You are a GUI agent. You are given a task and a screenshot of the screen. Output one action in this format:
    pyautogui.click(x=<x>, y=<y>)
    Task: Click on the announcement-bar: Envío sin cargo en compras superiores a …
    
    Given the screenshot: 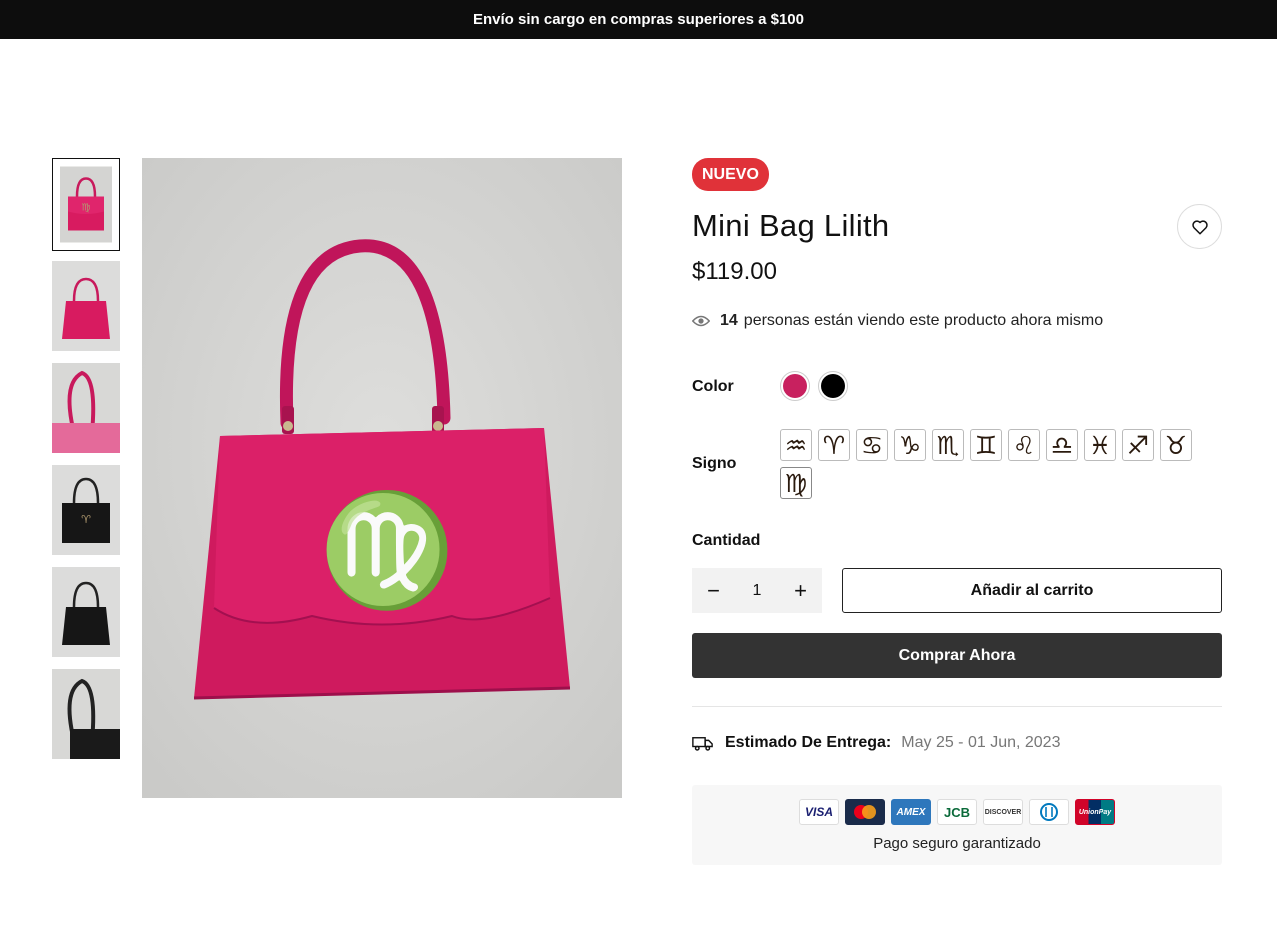 What is the action you would take?
    pyautogui.click(x=638, y=19)
    